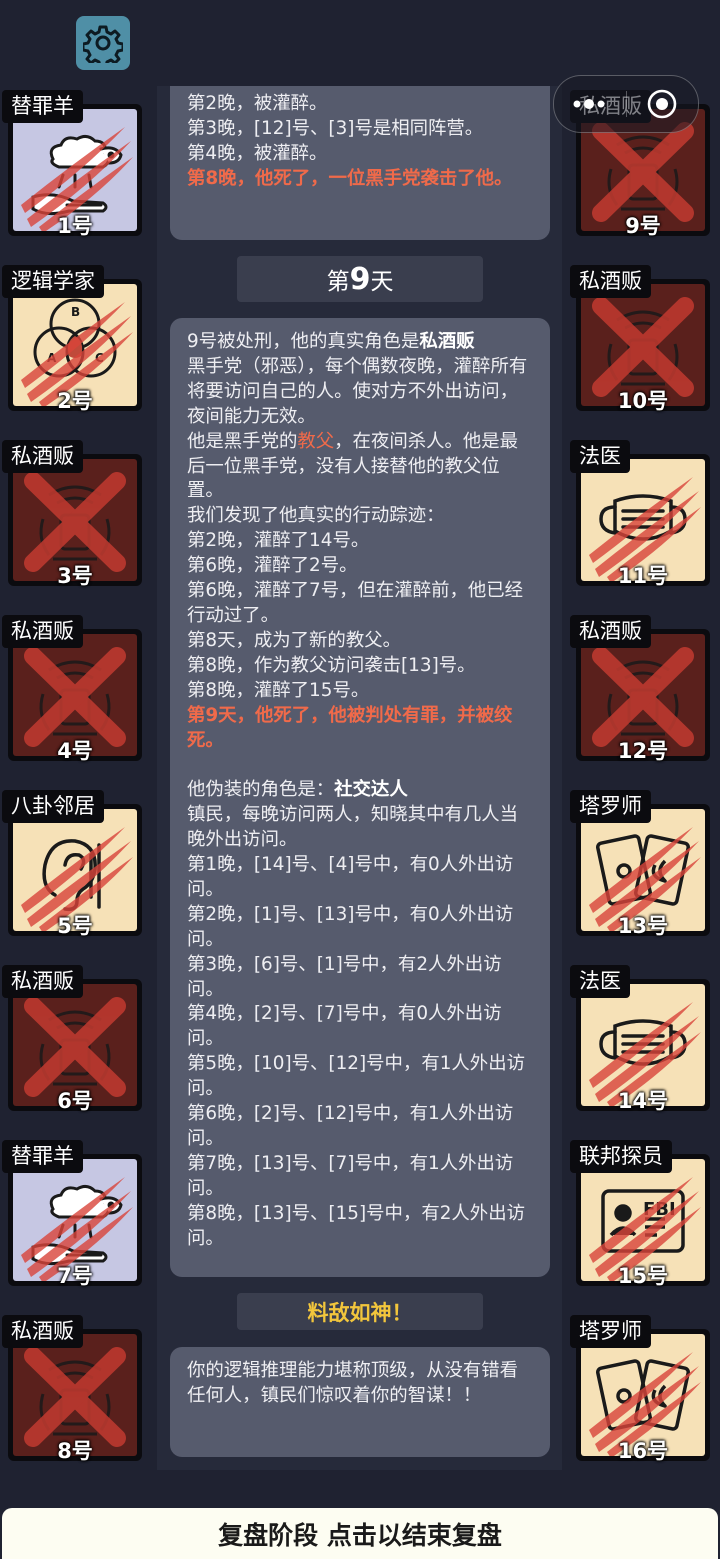 Image resolution: width=720 pixels, height=1559 pixels. I want to click on day-number: 9, so click(360, 279).